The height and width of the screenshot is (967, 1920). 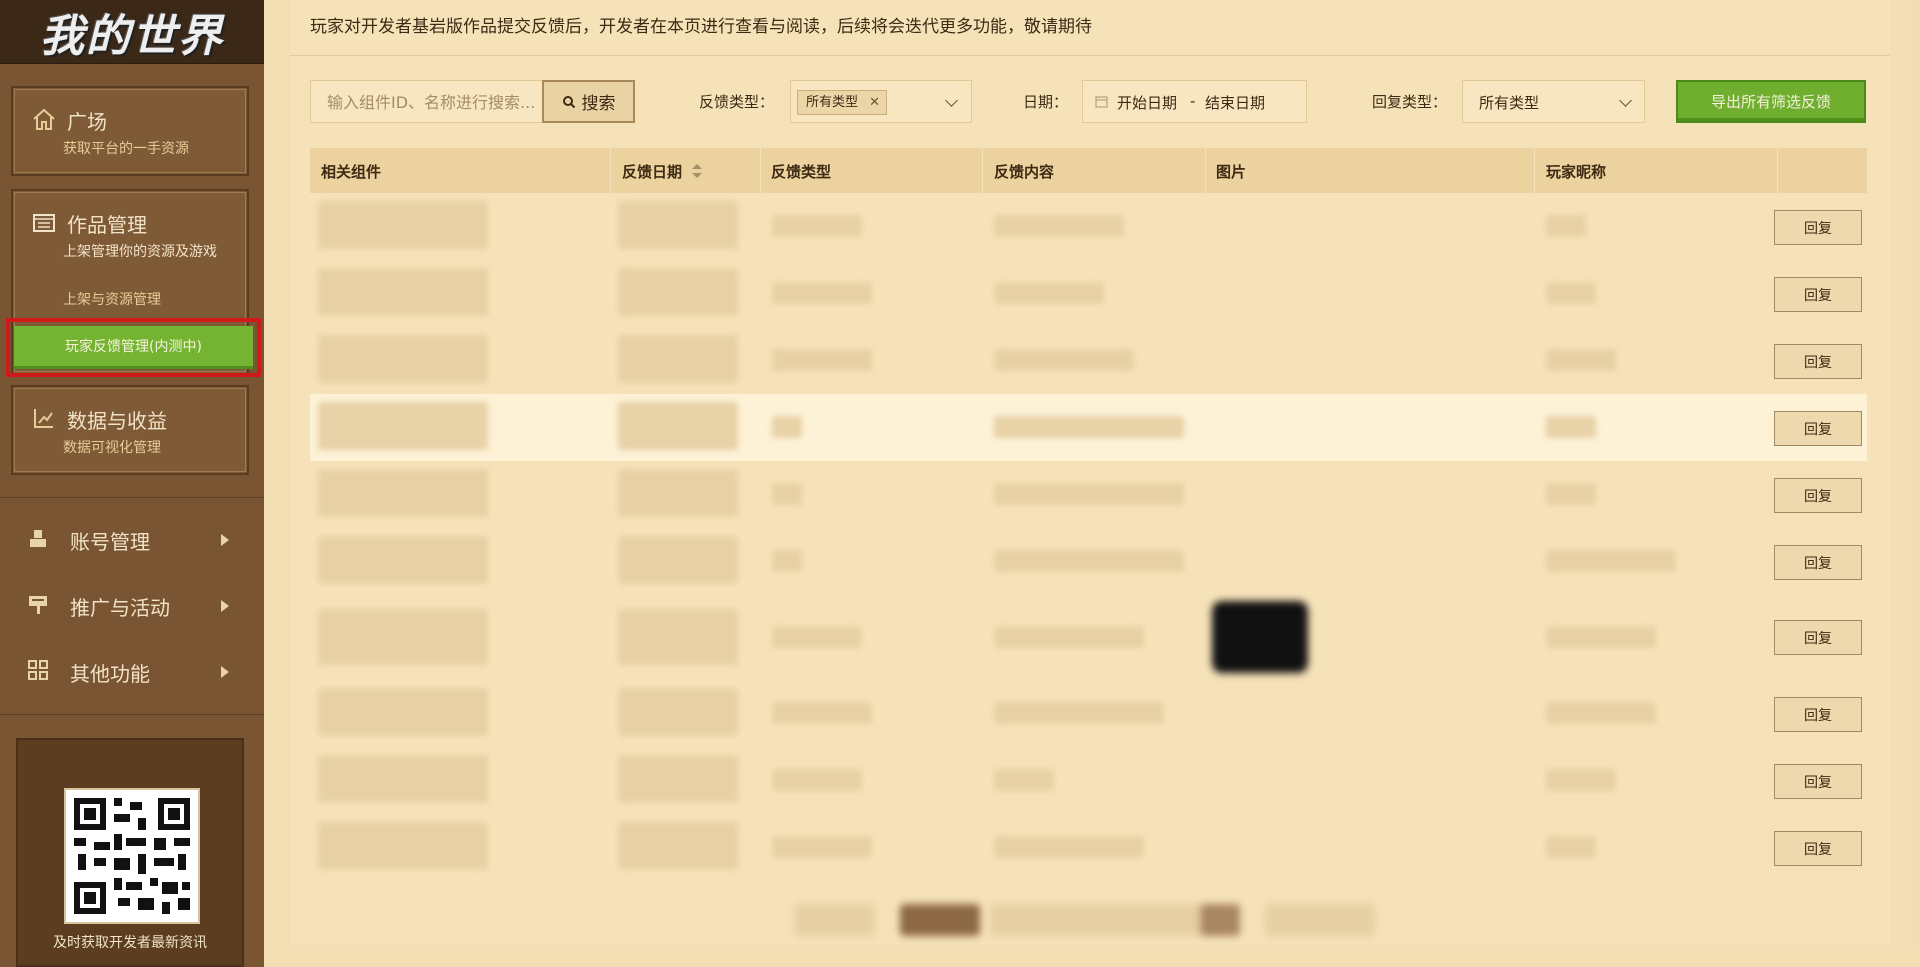 What do you see at coordinates (1147, 102) in the screenshot?
I see `date-start: 开始日期` at bounding box center [1147, 102].